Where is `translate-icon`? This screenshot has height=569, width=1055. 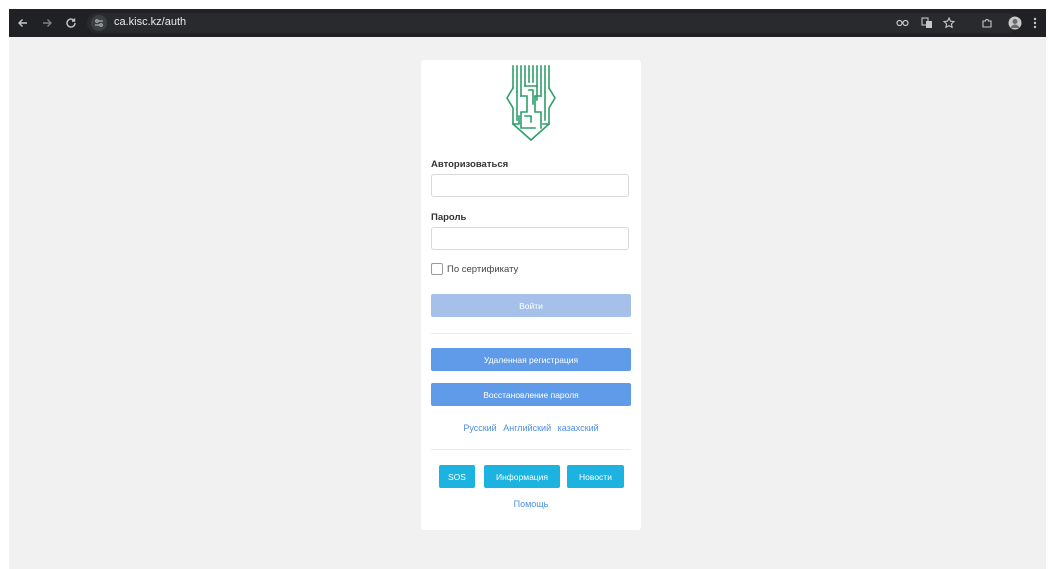 translate-icon is located at coordinates (927, 23).